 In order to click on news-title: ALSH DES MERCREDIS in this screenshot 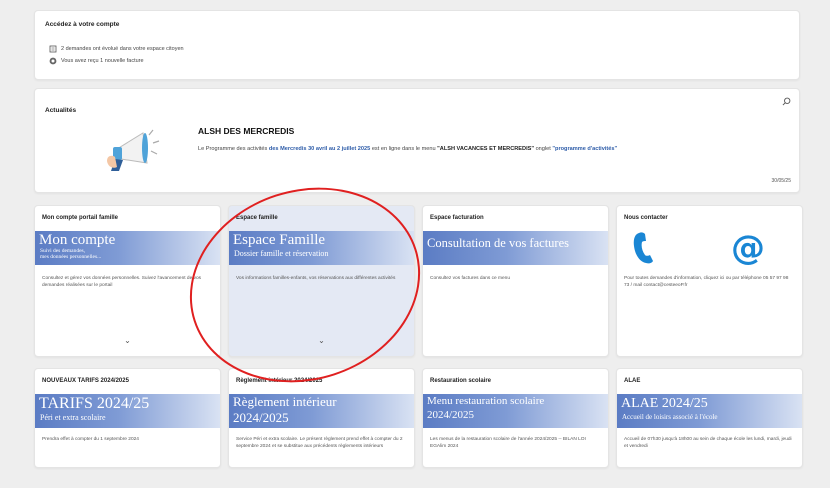, I will do `click(246, 131)`.